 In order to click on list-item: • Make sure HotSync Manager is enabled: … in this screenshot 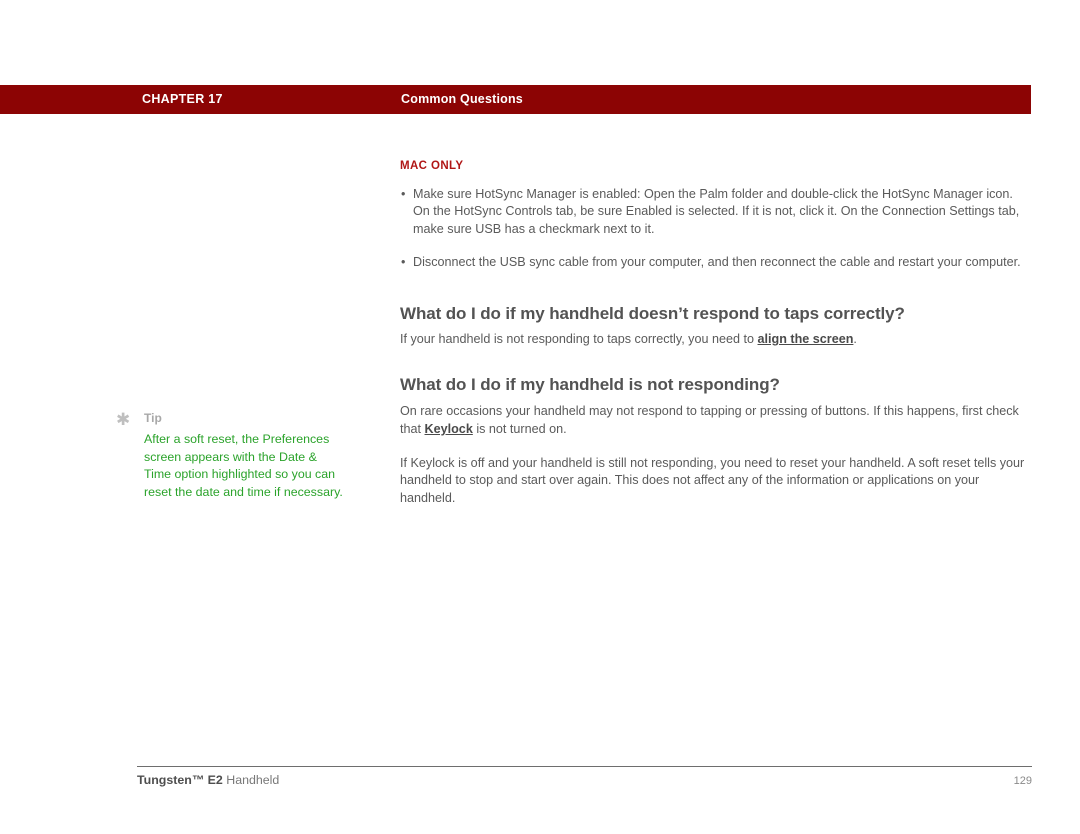, I will do `click(716, 212)`.